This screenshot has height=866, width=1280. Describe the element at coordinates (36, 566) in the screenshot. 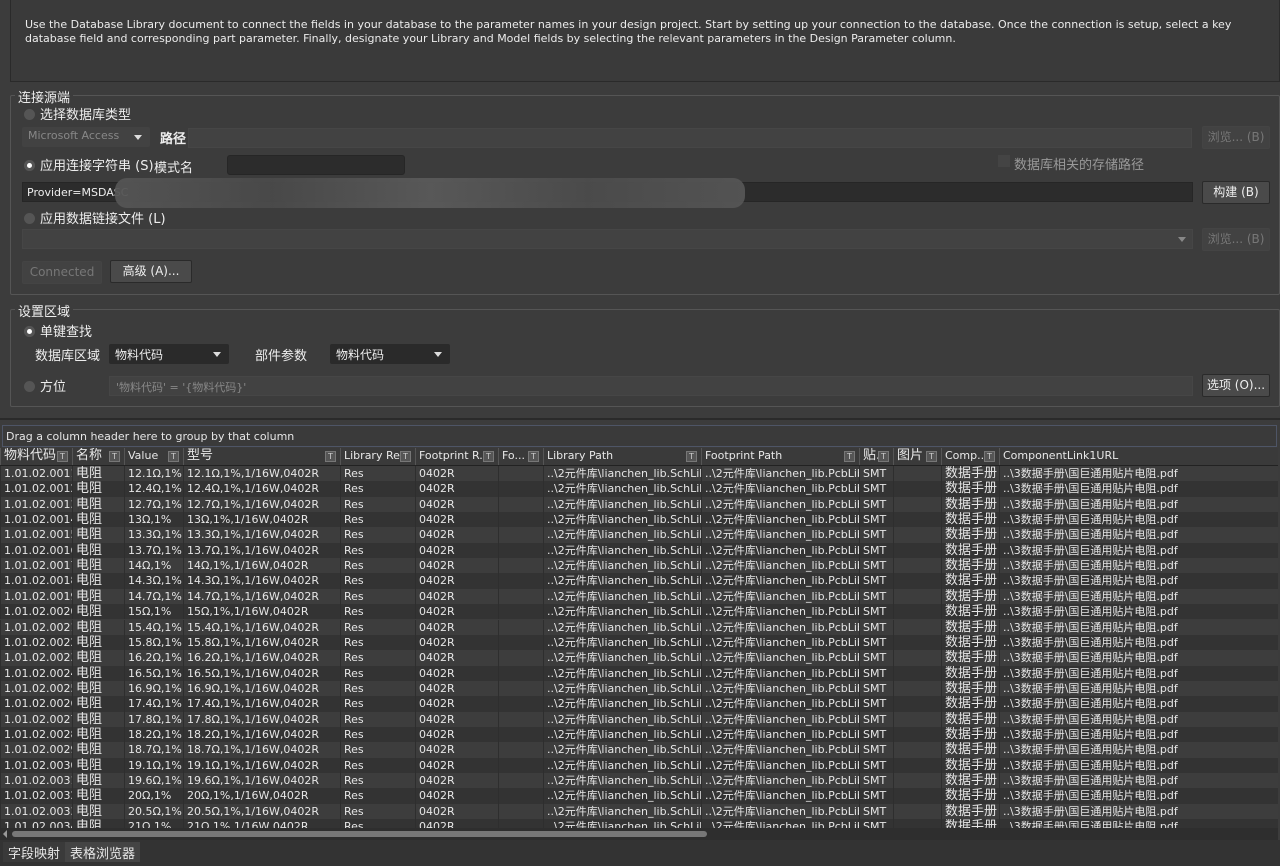

I see `table-cell: 1.01.02.0017` at that location.